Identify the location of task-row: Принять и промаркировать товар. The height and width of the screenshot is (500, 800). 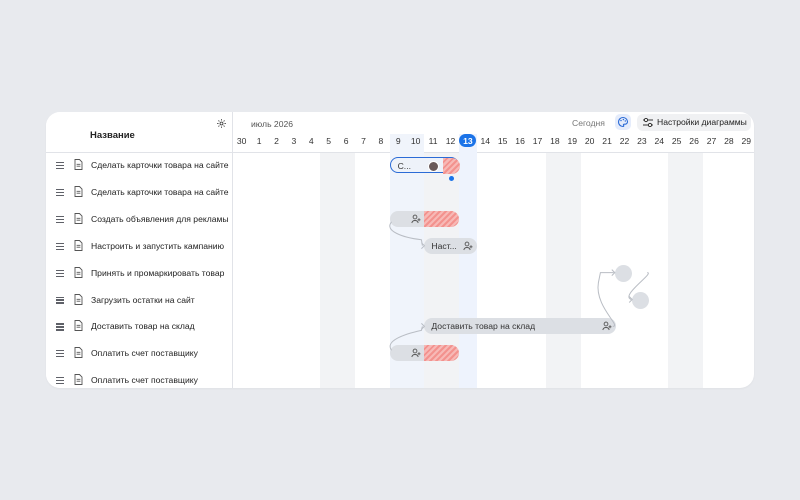
(139, 273).